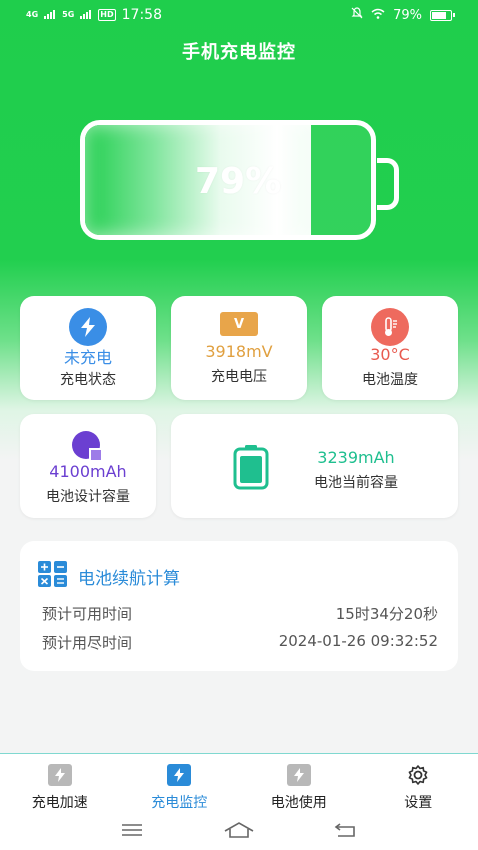 Image resolution: width=478 pixels, height=850 pixels. What do you see at coordinates (88, 471) in the screenshot?
I see `design-capacity-value: 4100mAh` at bounding box center [88, 471].